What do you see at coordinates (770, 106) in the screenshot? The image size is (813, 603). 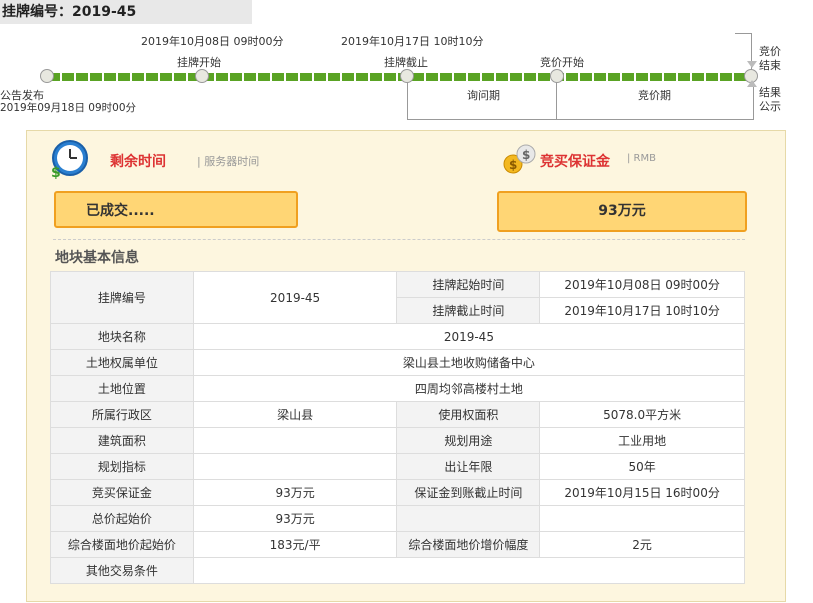 I see `result-label-2: 公示` at bounding box center [770, 106].